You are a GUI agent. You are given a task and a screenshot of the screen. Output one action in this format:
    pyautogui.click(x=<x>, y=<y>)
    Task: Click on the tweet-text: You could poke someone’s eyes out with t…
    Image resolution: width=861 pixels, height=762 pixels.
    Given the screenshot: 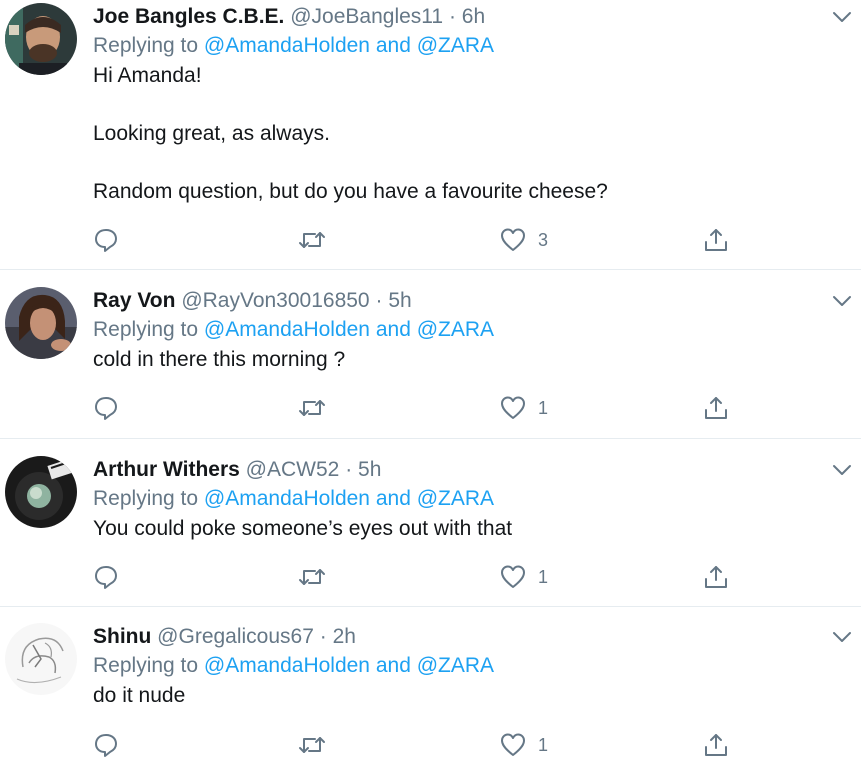 What is the action you would take?
    pyautogui.click(x=457, y=528)
    